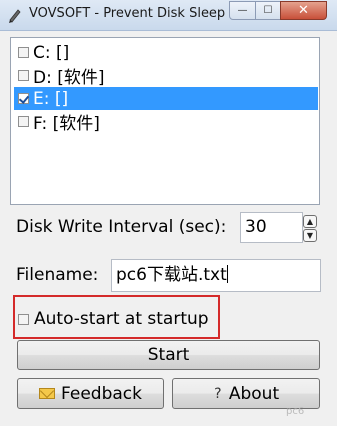 The image size is (337, 426). I want to click on maximize-button: ☐, so click(268, 10).